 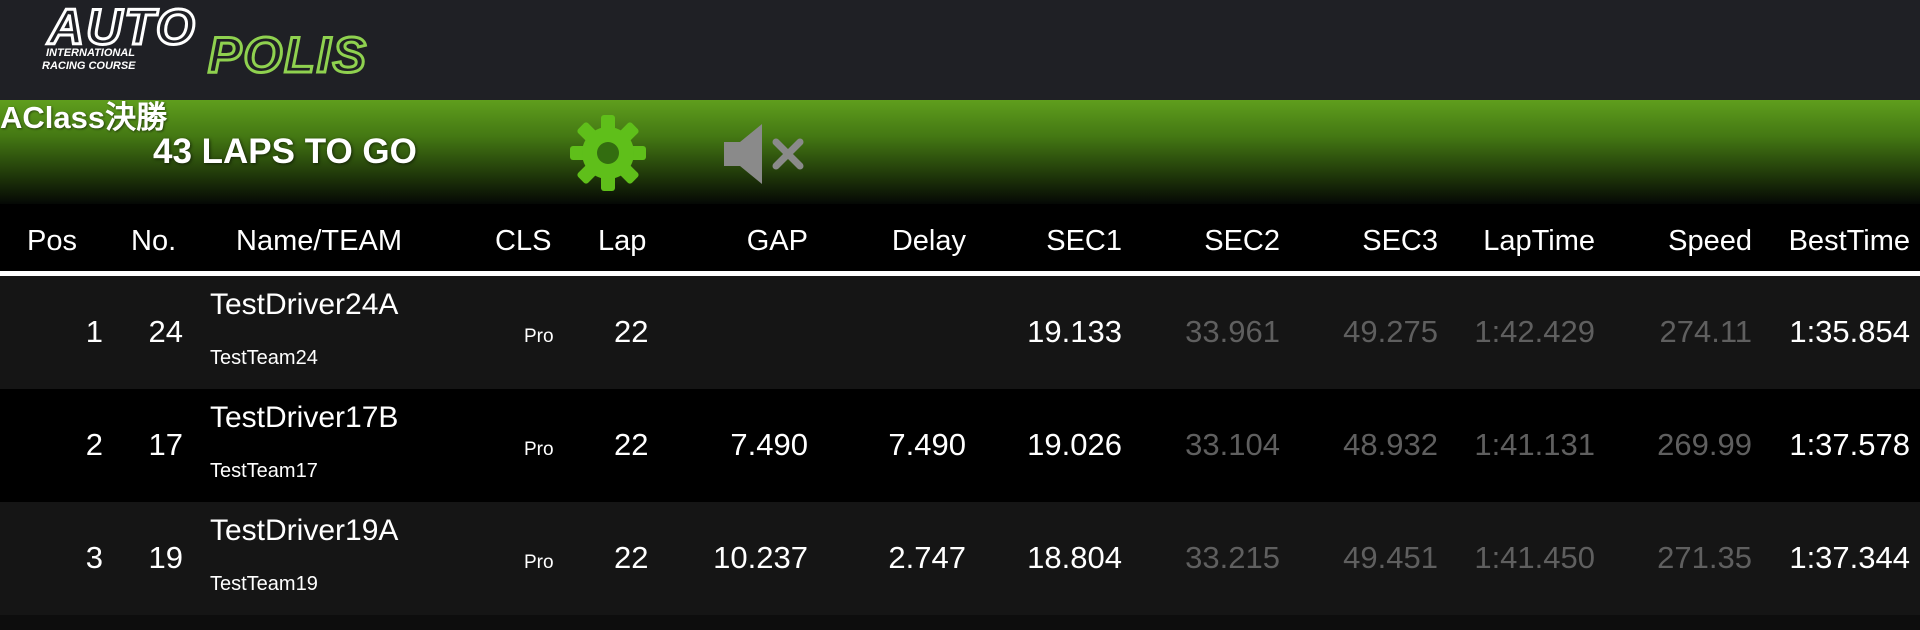 I want to click on header-cls: CLS, so click(x=523, y=241).